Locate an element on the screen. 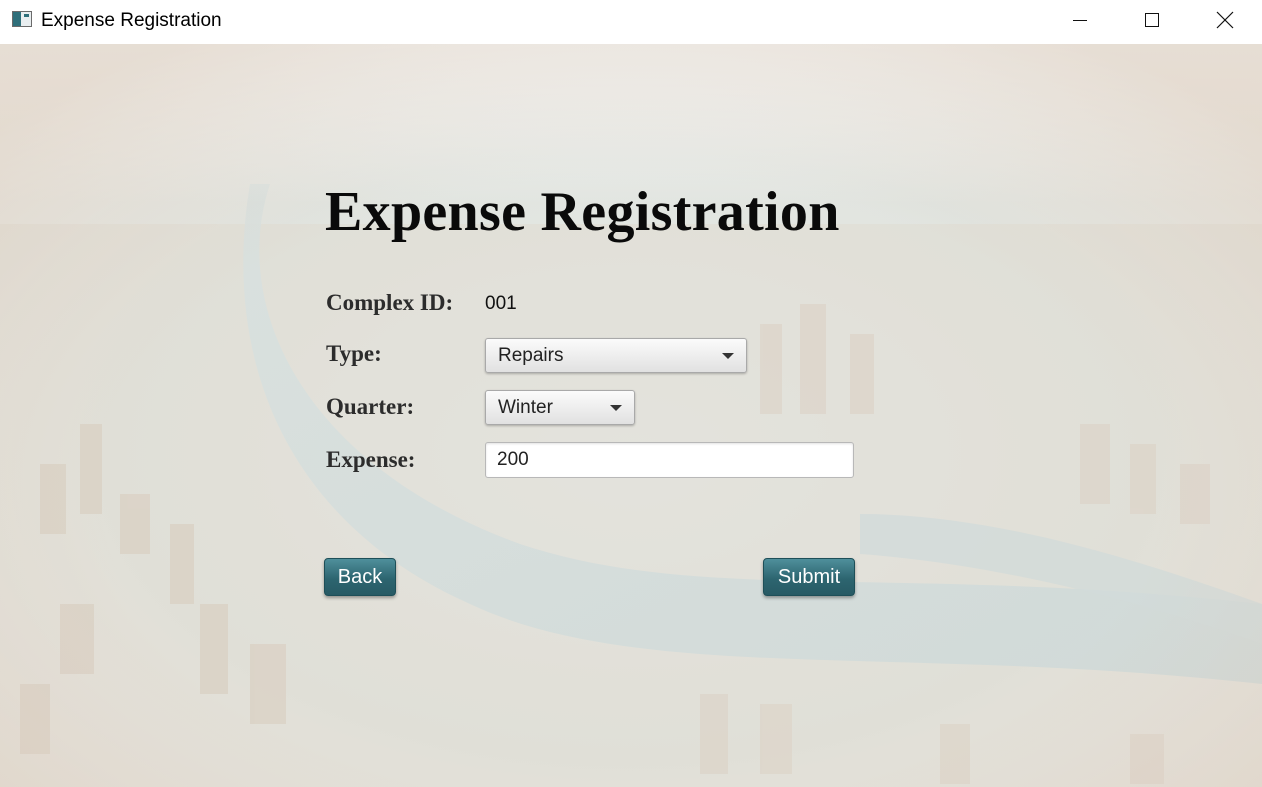 The height and width of the screenshot is (787, 1262). expense-label: Expense: is located at coordinates (371, 459).